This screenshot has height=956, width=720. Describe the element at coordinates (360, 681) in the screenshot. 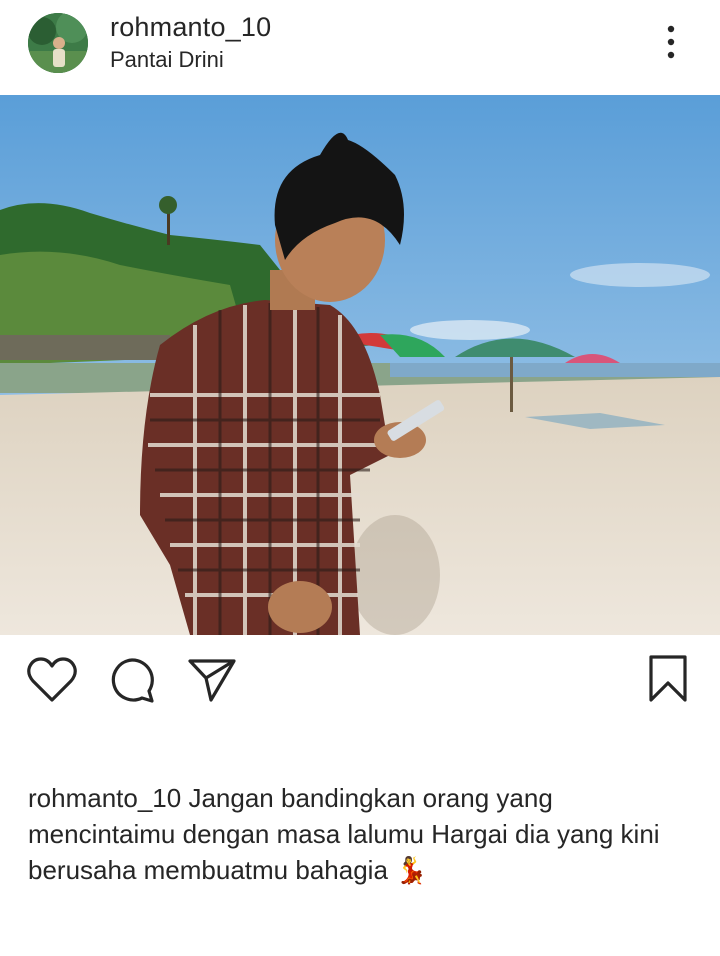

I see `post-actions` at that location.